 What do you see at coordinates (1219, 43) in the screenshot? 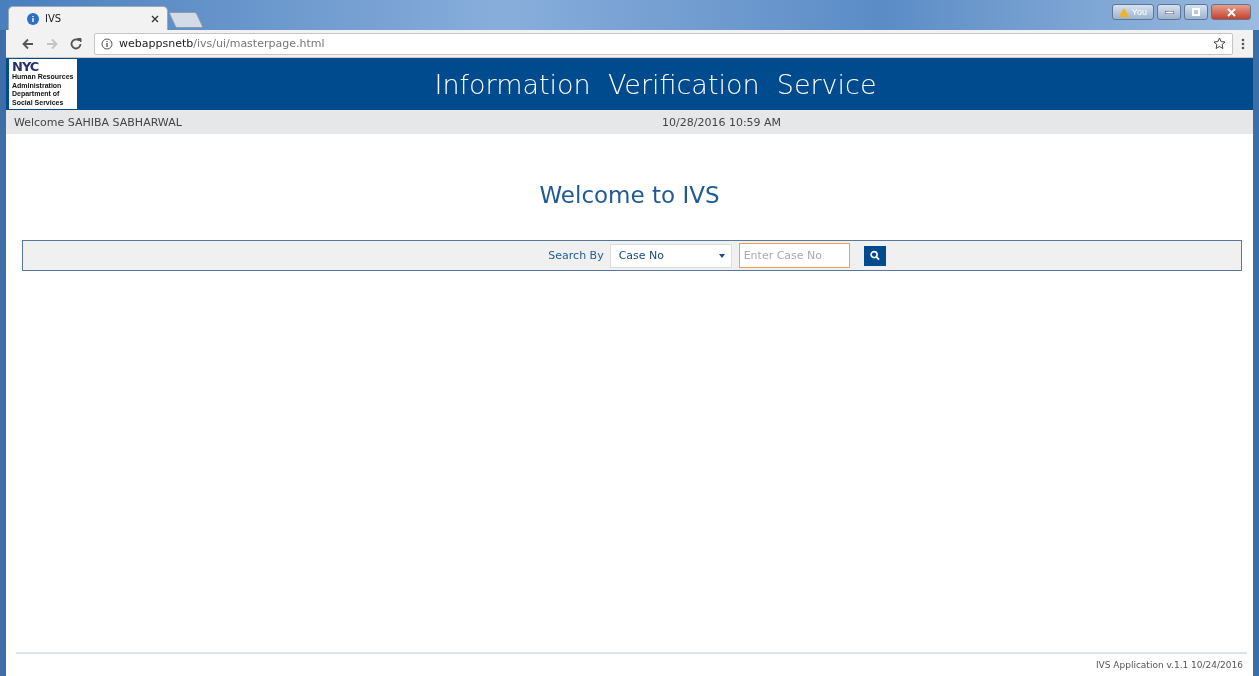
I see `bookmark-star-icon` at bounding box center [1219, 43].